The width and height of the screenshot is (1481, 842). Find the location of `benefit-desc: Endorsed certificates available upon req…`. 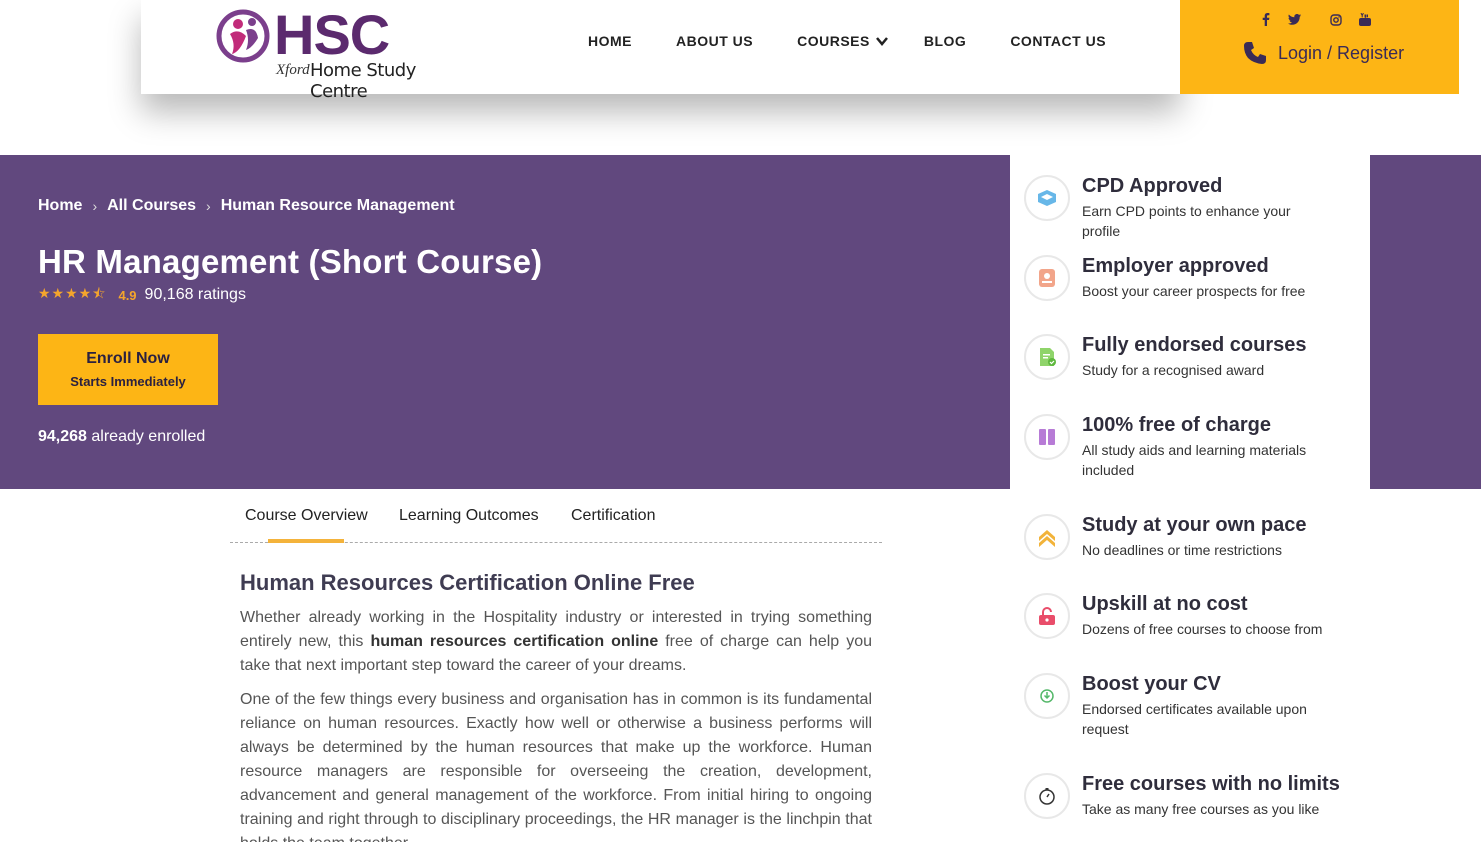

benefit-desc: Endorsed certificates available upon req… is located at coordinates (1194, 719).